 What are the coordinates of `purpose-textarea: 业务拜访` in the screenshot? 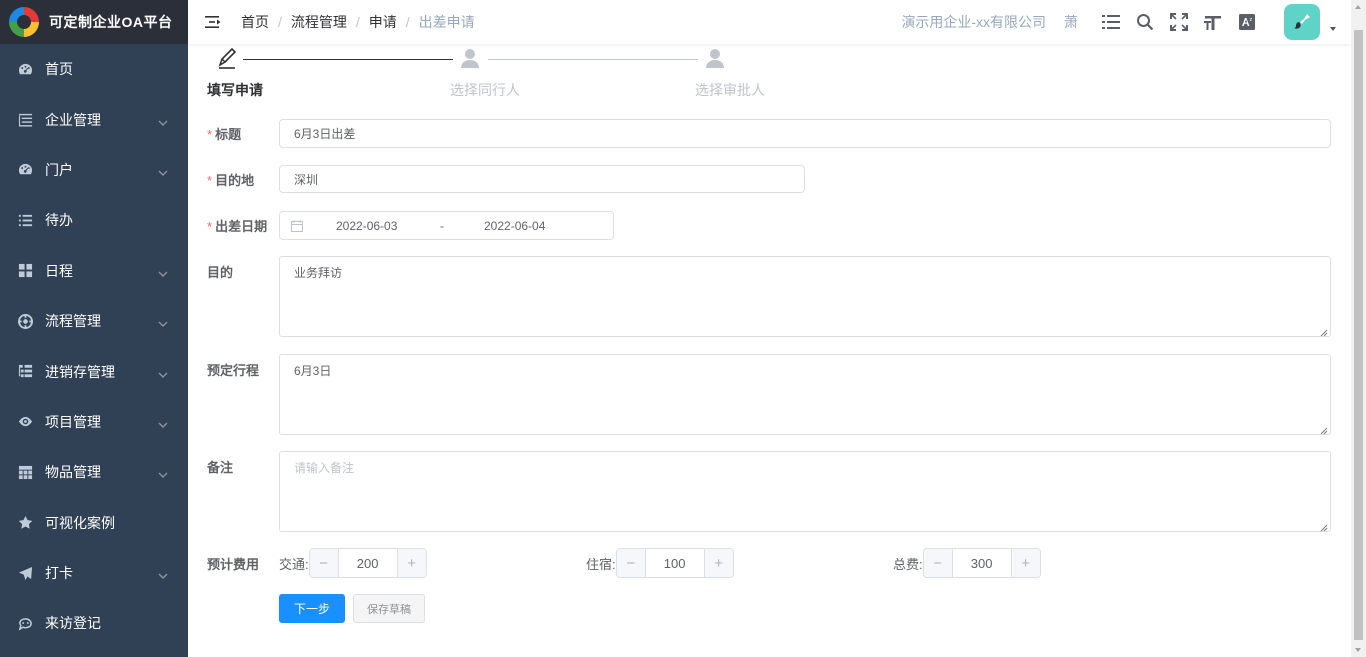 It's located at (805, 296).